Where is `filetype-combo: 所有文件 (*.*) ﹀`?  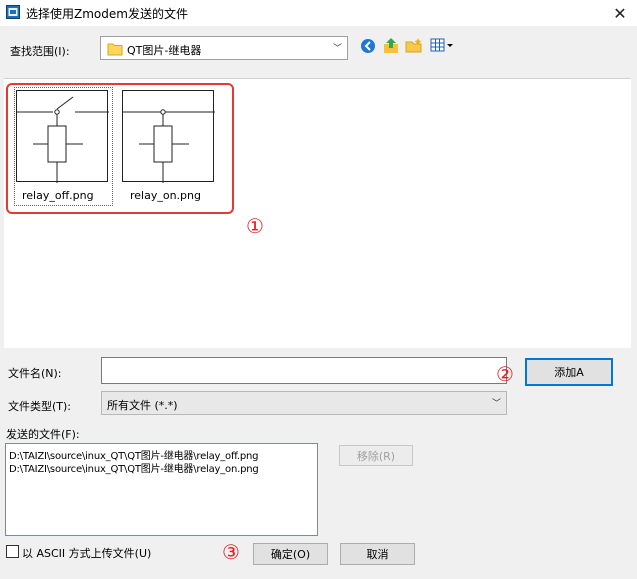 filetype-combo: 所有文件 (*.*) ﹀ is located at coordinates (304, 403).